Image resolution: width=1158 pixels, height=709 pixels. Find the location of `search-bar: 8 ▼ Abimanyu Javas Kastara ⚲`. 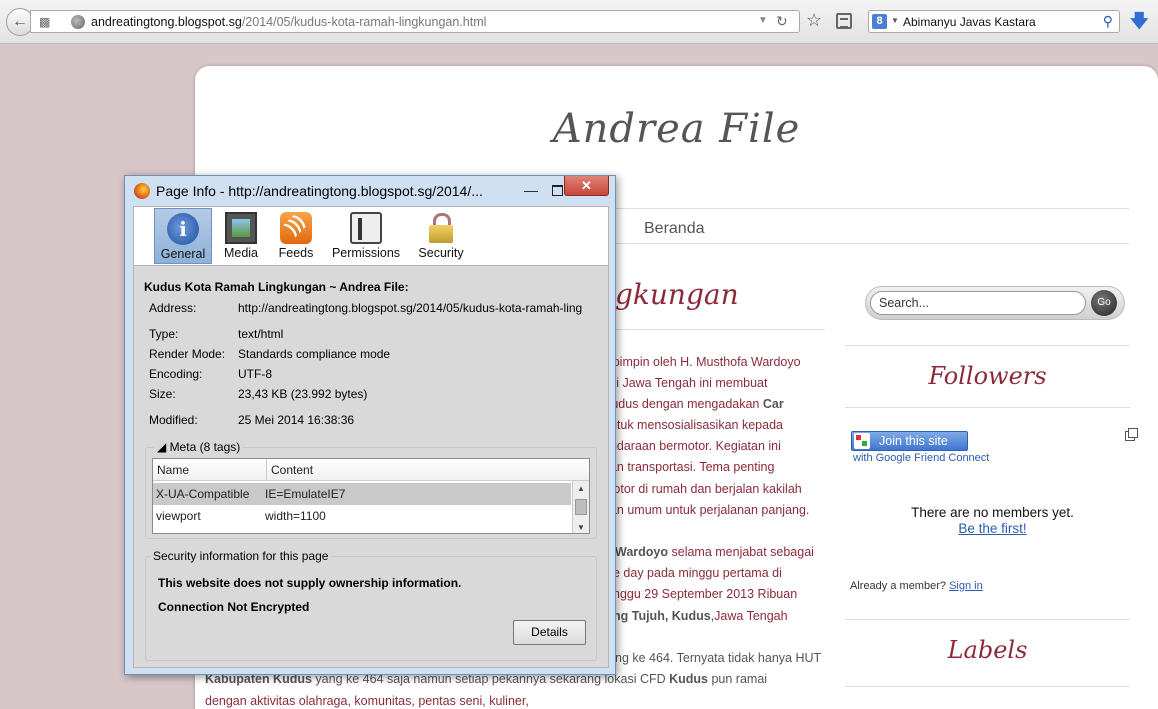

search-bar: 8 ▼ Abimanyu Javas Kastara ⚲ is located at coordinates (994, 21).